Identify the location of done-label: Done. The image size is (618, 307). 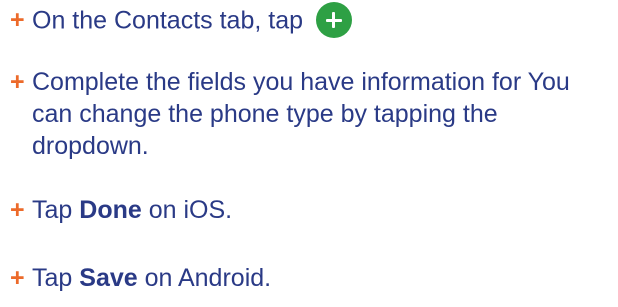
(110, 210).